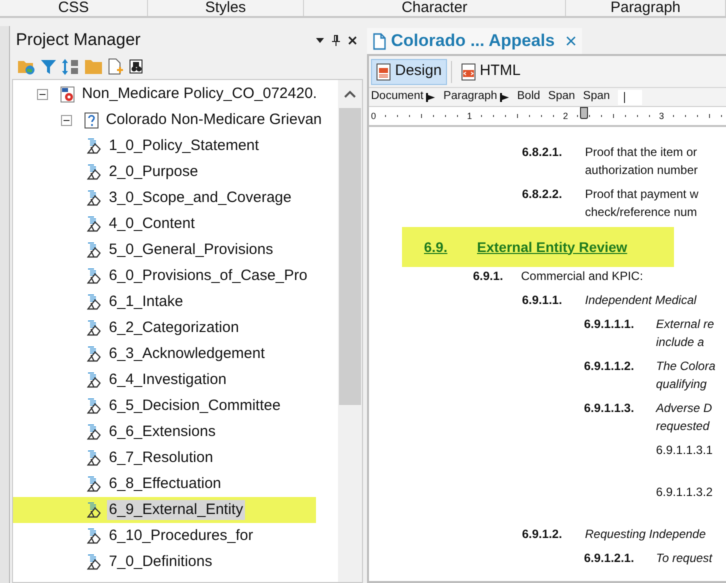 This screenshot has height=583, width=726. What do you see at coordinates (685, 492) in the screenshot?
I see `clause-number: 6.9.1.1.3.2` at bounding box center [685, 492].